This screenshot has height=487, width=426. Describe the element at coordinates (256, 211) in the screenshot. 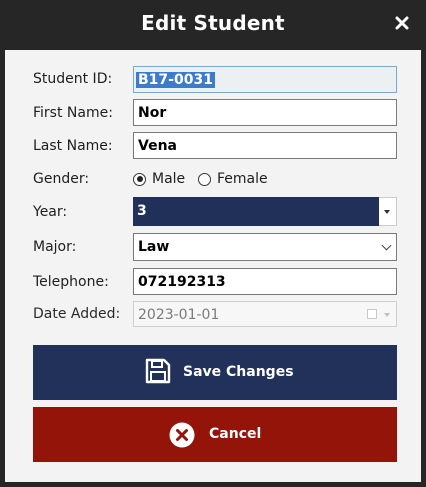

I see `year-value: 3` at that location.